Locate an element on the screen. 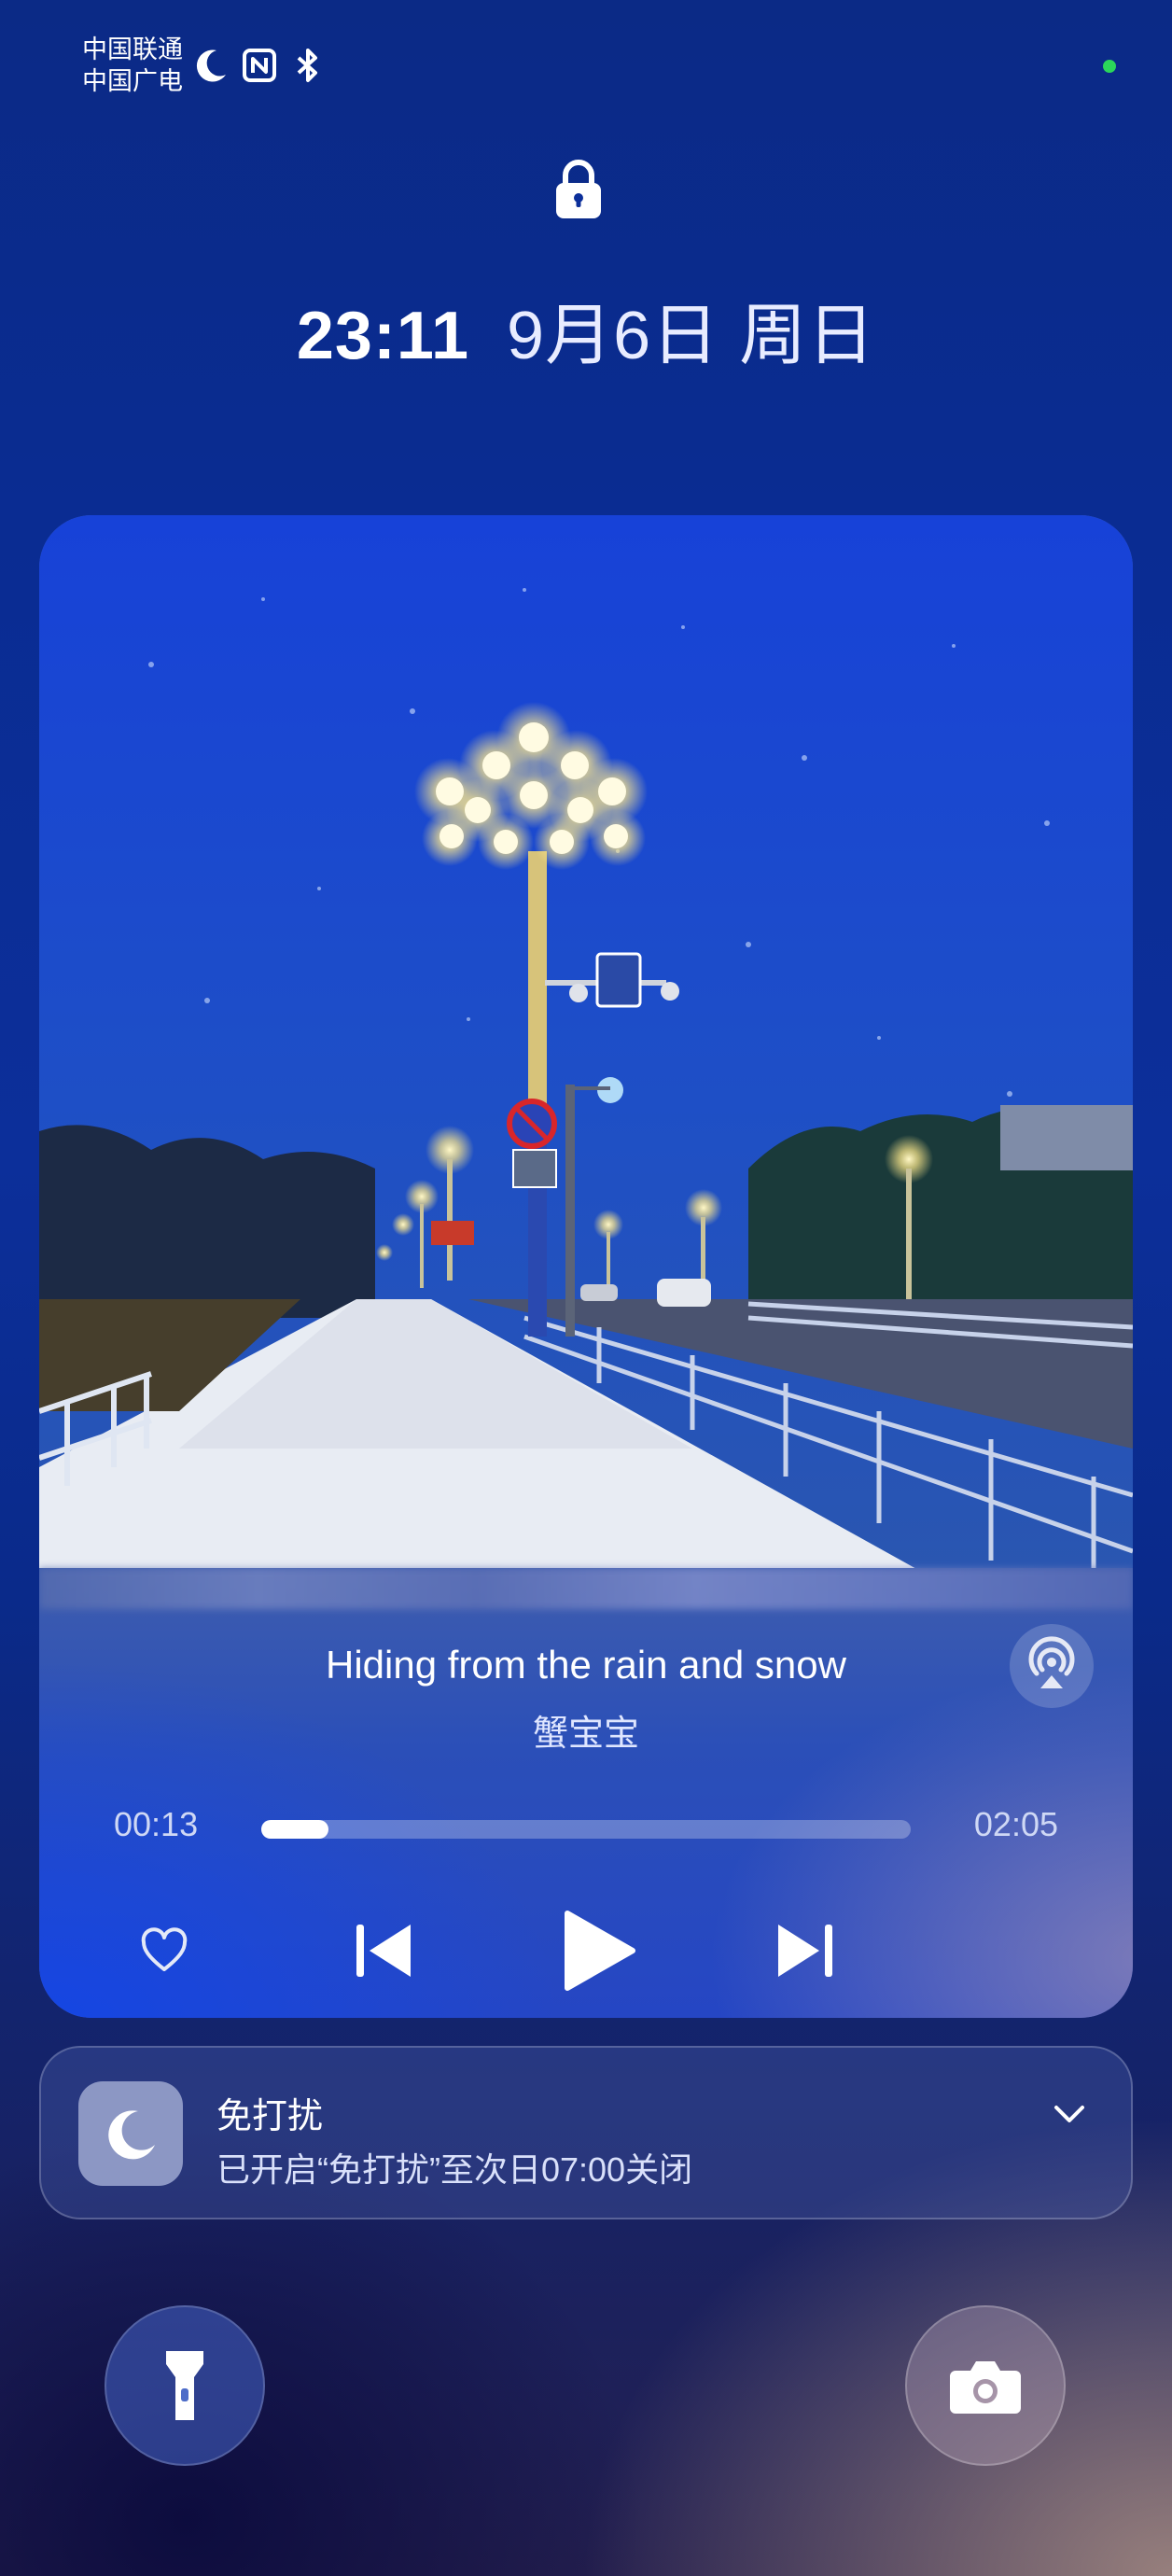  heart-icon is located at coordinates (164, 1949).